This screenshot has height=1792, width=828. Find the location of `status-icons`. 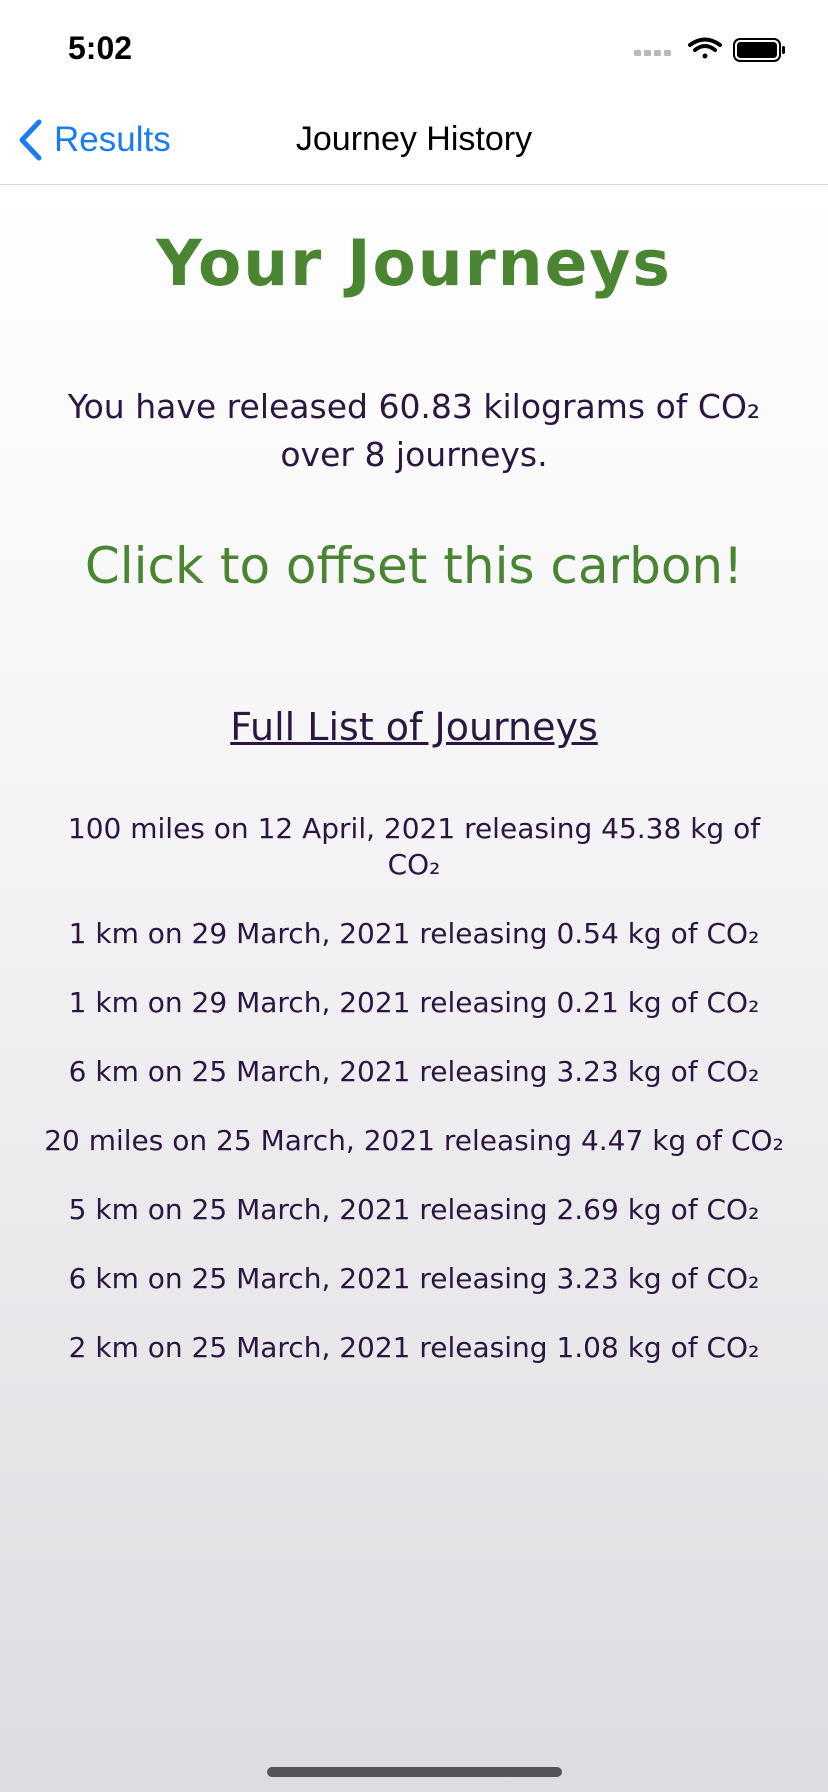

status-icons is located at coordinates (709, 49).